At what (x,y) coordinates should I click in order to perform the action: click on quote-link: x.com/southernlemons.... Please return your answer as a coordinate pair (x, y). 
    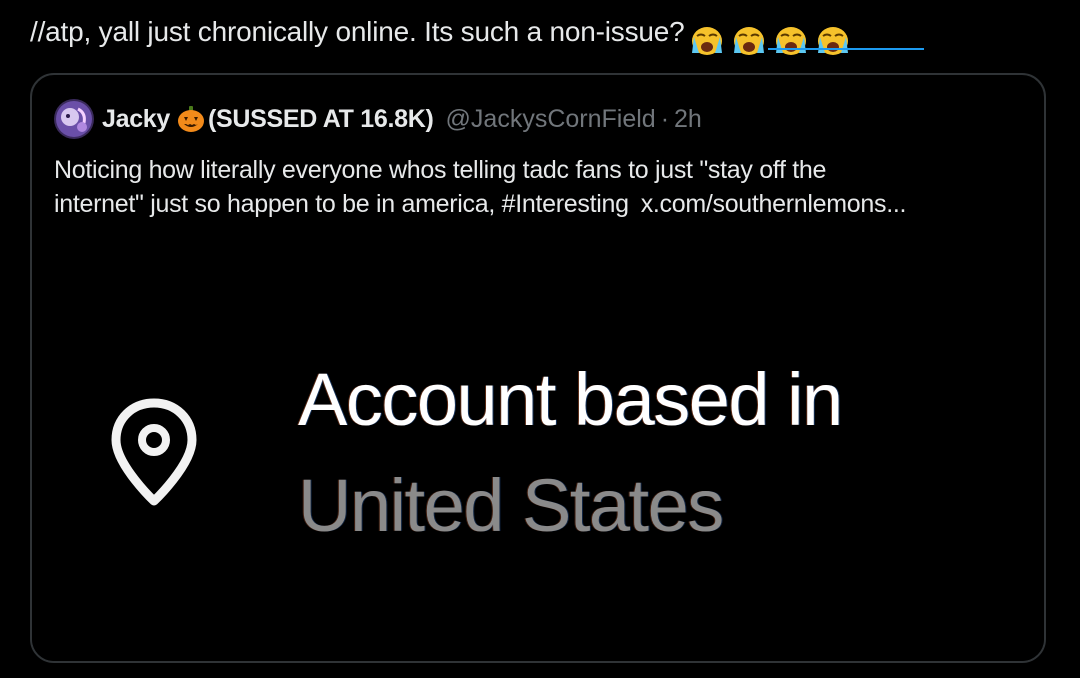
    Looking at the image, I should click on (774, 204).